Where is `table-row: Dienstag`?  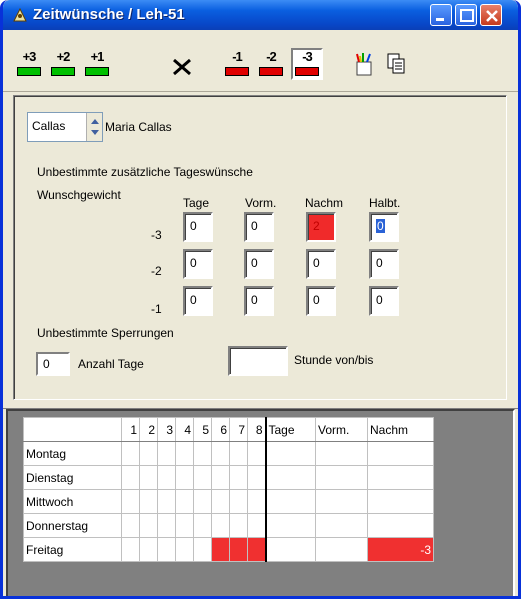 table-row: Dienstag is located at coordinates (228, 477).